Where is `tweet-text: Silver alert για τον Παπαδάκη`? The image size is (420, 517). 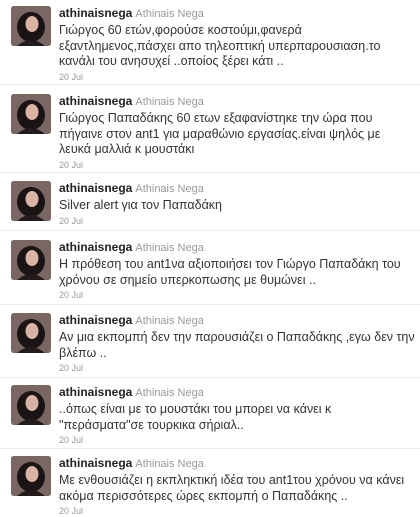
tweet-text: Silver alert για τον Παπαδάκη is located at coordinates (140, 205).